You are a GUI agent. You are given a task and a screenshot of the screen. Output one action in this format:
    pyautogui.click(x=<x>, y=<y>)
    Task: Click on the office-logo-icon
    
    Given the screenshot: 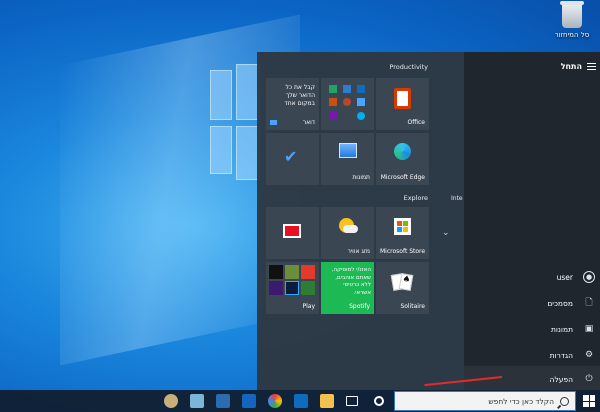 What is the action you would take?
    pyautogui.click(x=402, y=98)
    